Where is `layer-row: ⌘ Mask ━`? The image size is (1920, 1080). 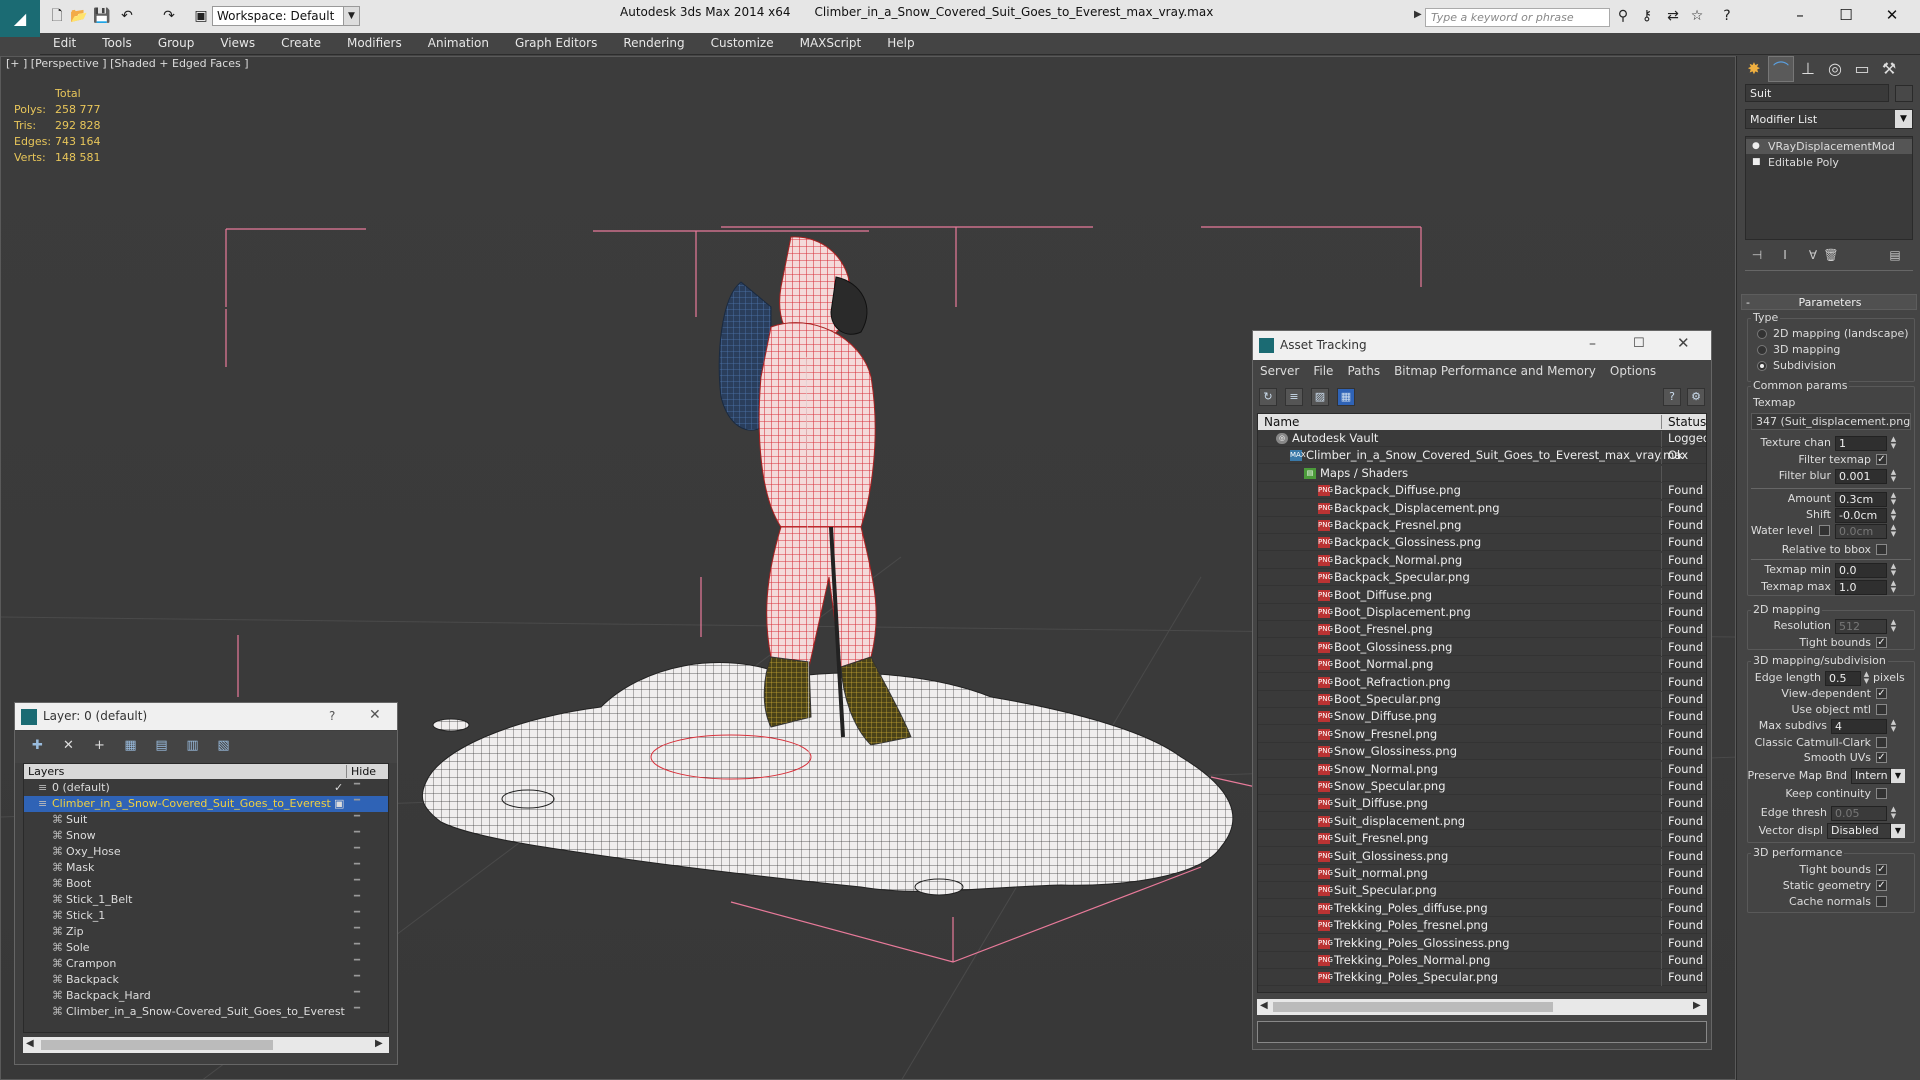
layer-row: ⌘ Mask ━ is located at coordinates (206, 867).